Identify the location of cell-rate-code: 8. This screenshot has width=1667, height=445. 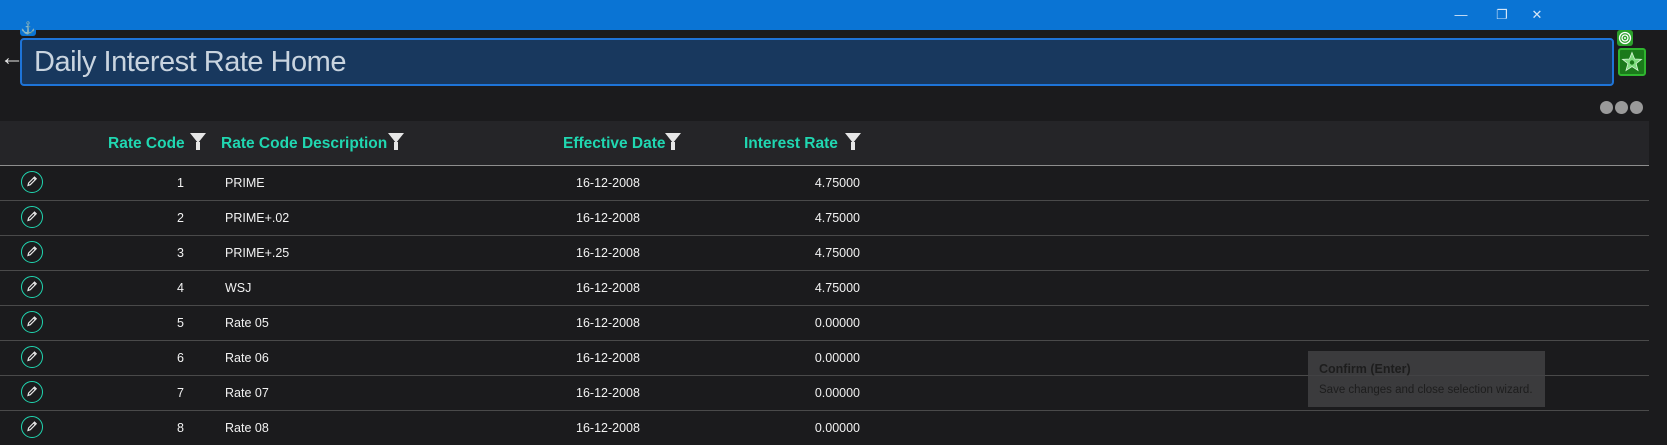
(180, 428).